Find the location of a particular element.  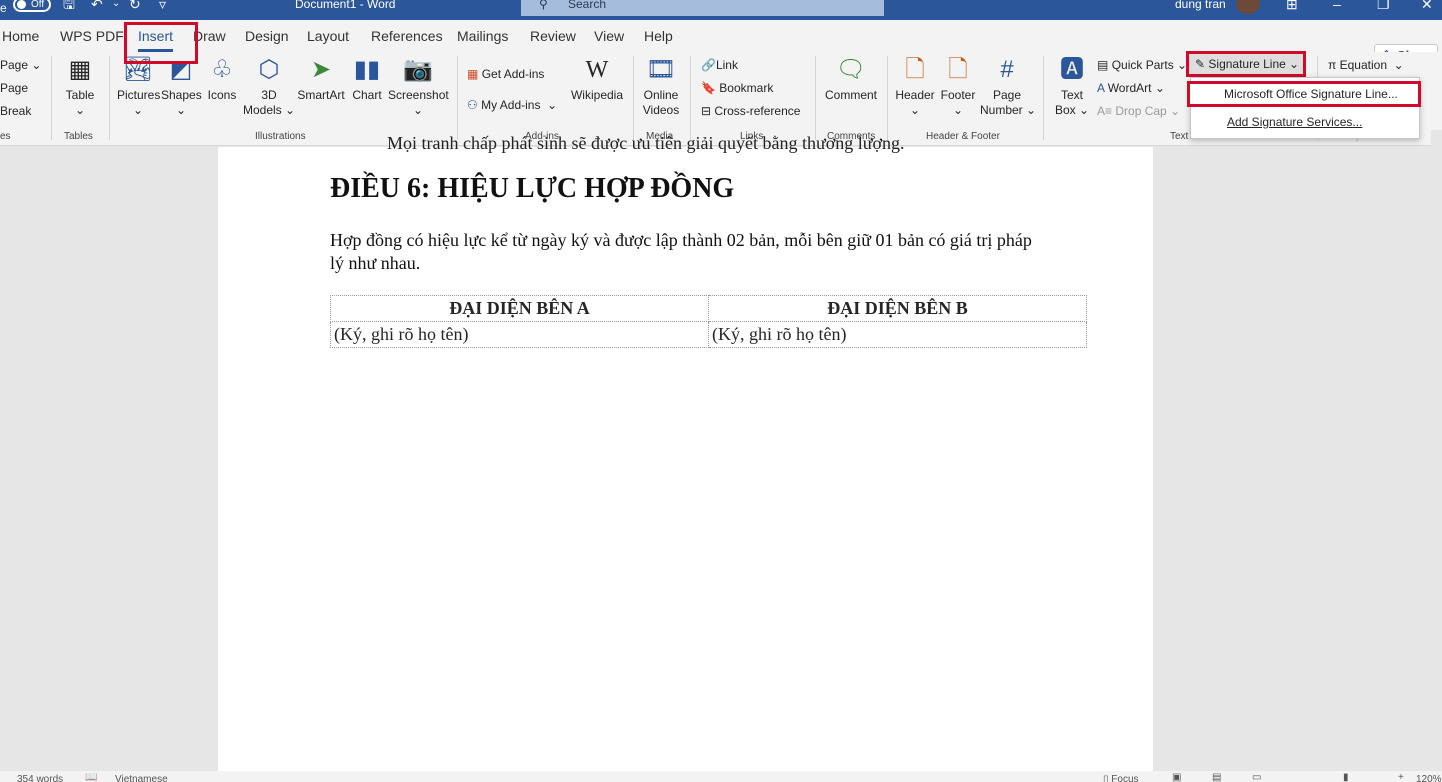

comment-label: Comment is located at coordinates (850, 95).